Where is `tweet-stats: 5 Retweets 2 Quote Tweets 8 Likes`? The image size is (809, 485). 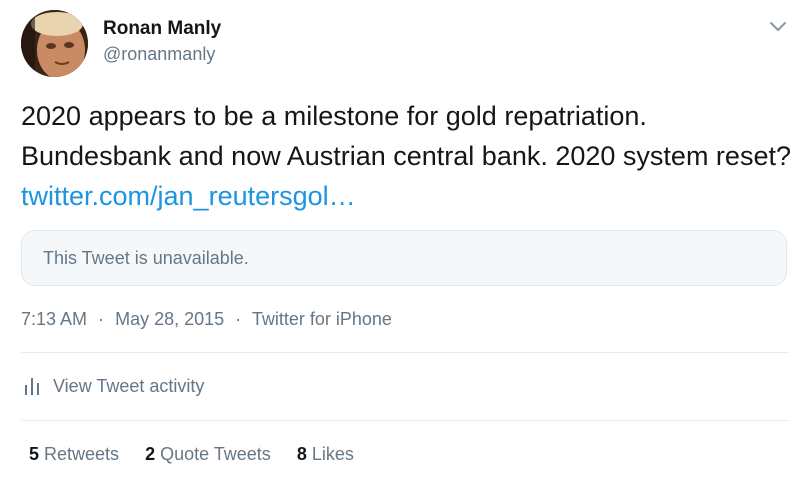 tweet-stats: 5 Retweets 2 Quote Tweets 8 Likes is located at coordinates (204, 454).